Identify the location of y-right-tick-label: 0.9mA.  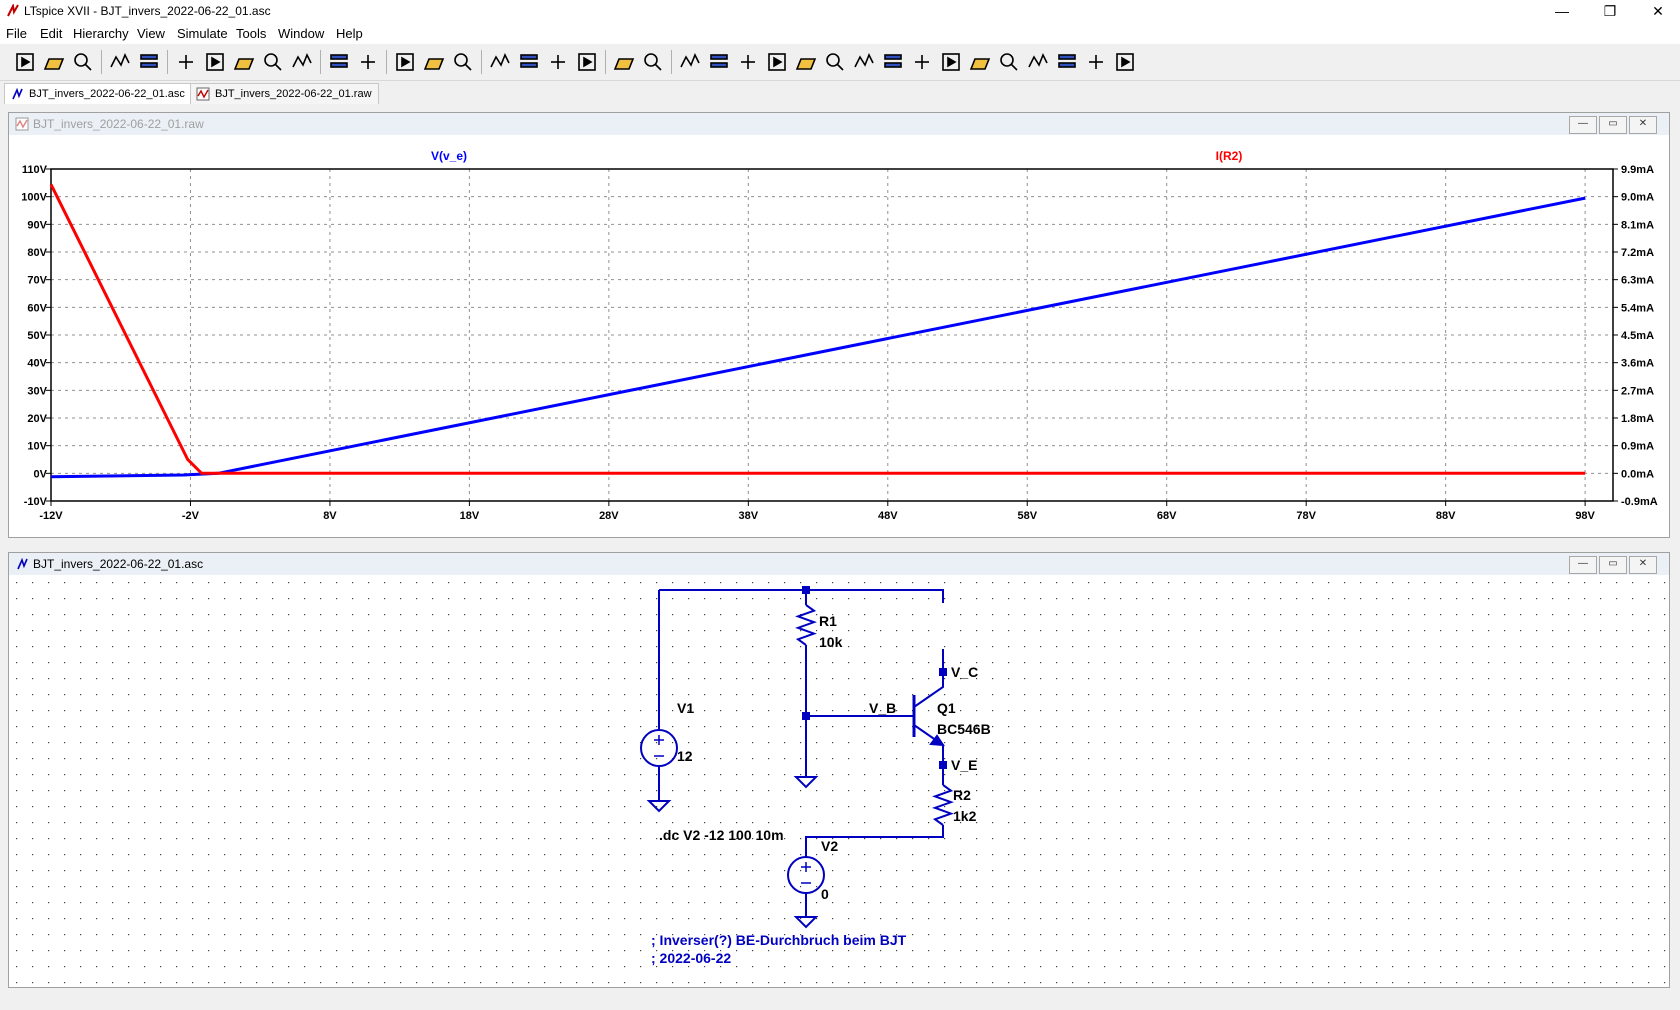
(1637, 447).